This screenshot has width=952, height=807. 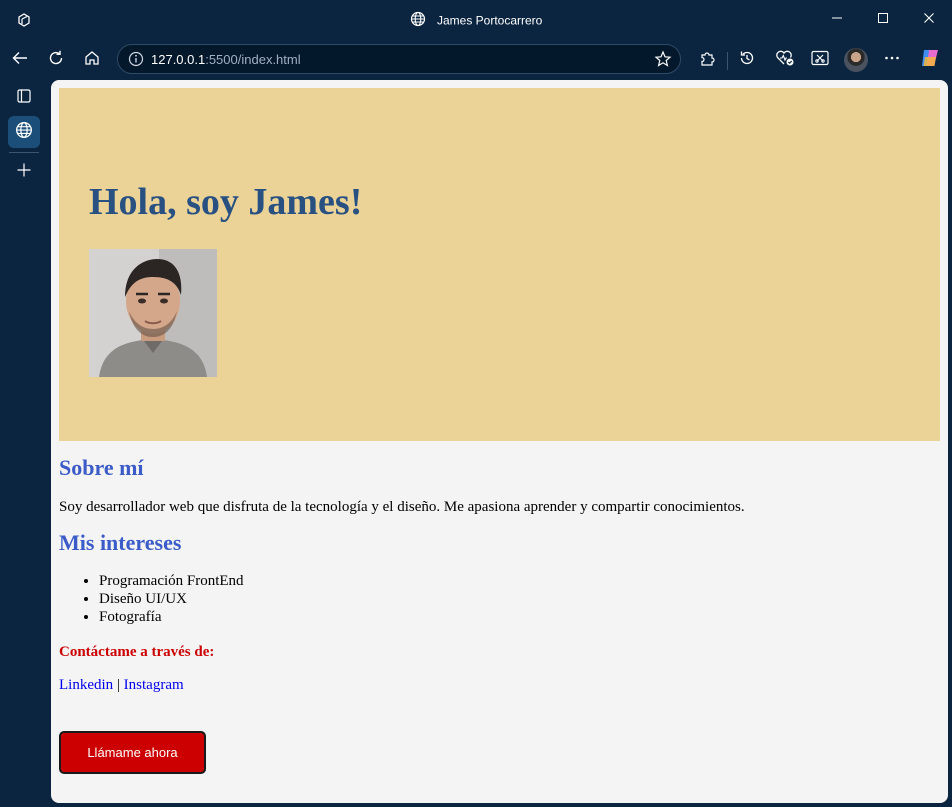 I want to click on maximize-icon, so click(x=883, y=20).